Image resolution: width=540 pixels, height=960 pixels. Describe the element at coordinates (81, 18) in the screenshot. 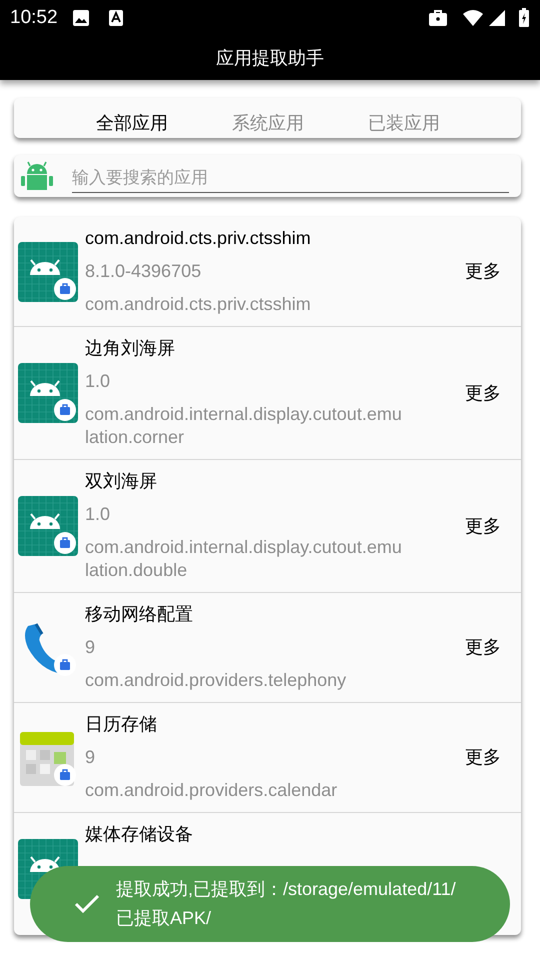

I see `image-icon` at that location.